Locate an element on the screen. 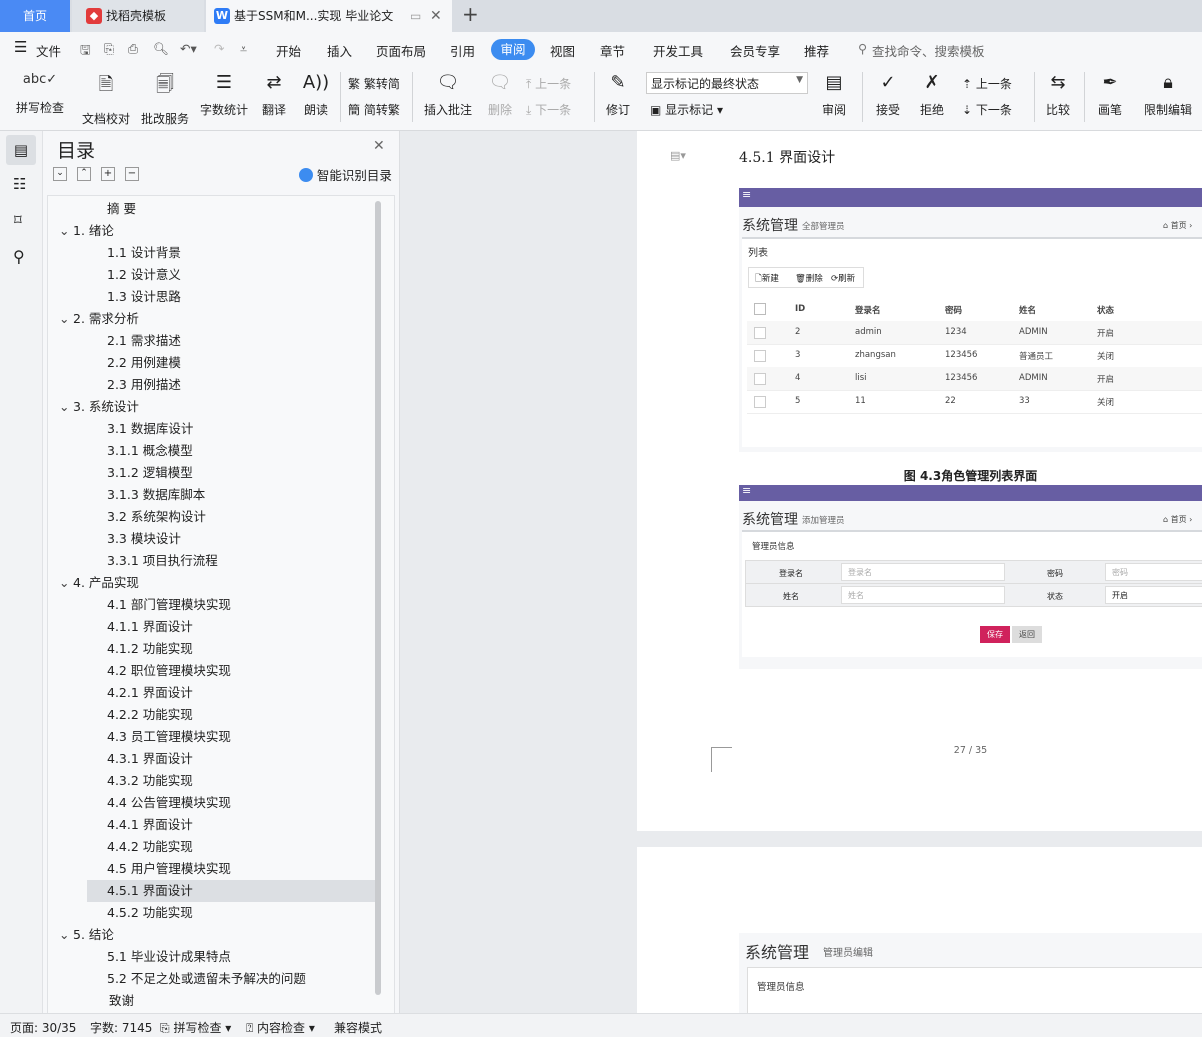 The width and height of the screenshot is (1202, 1037). print-preview-icon: 🔍︎ is located at coordinates (161, 49).